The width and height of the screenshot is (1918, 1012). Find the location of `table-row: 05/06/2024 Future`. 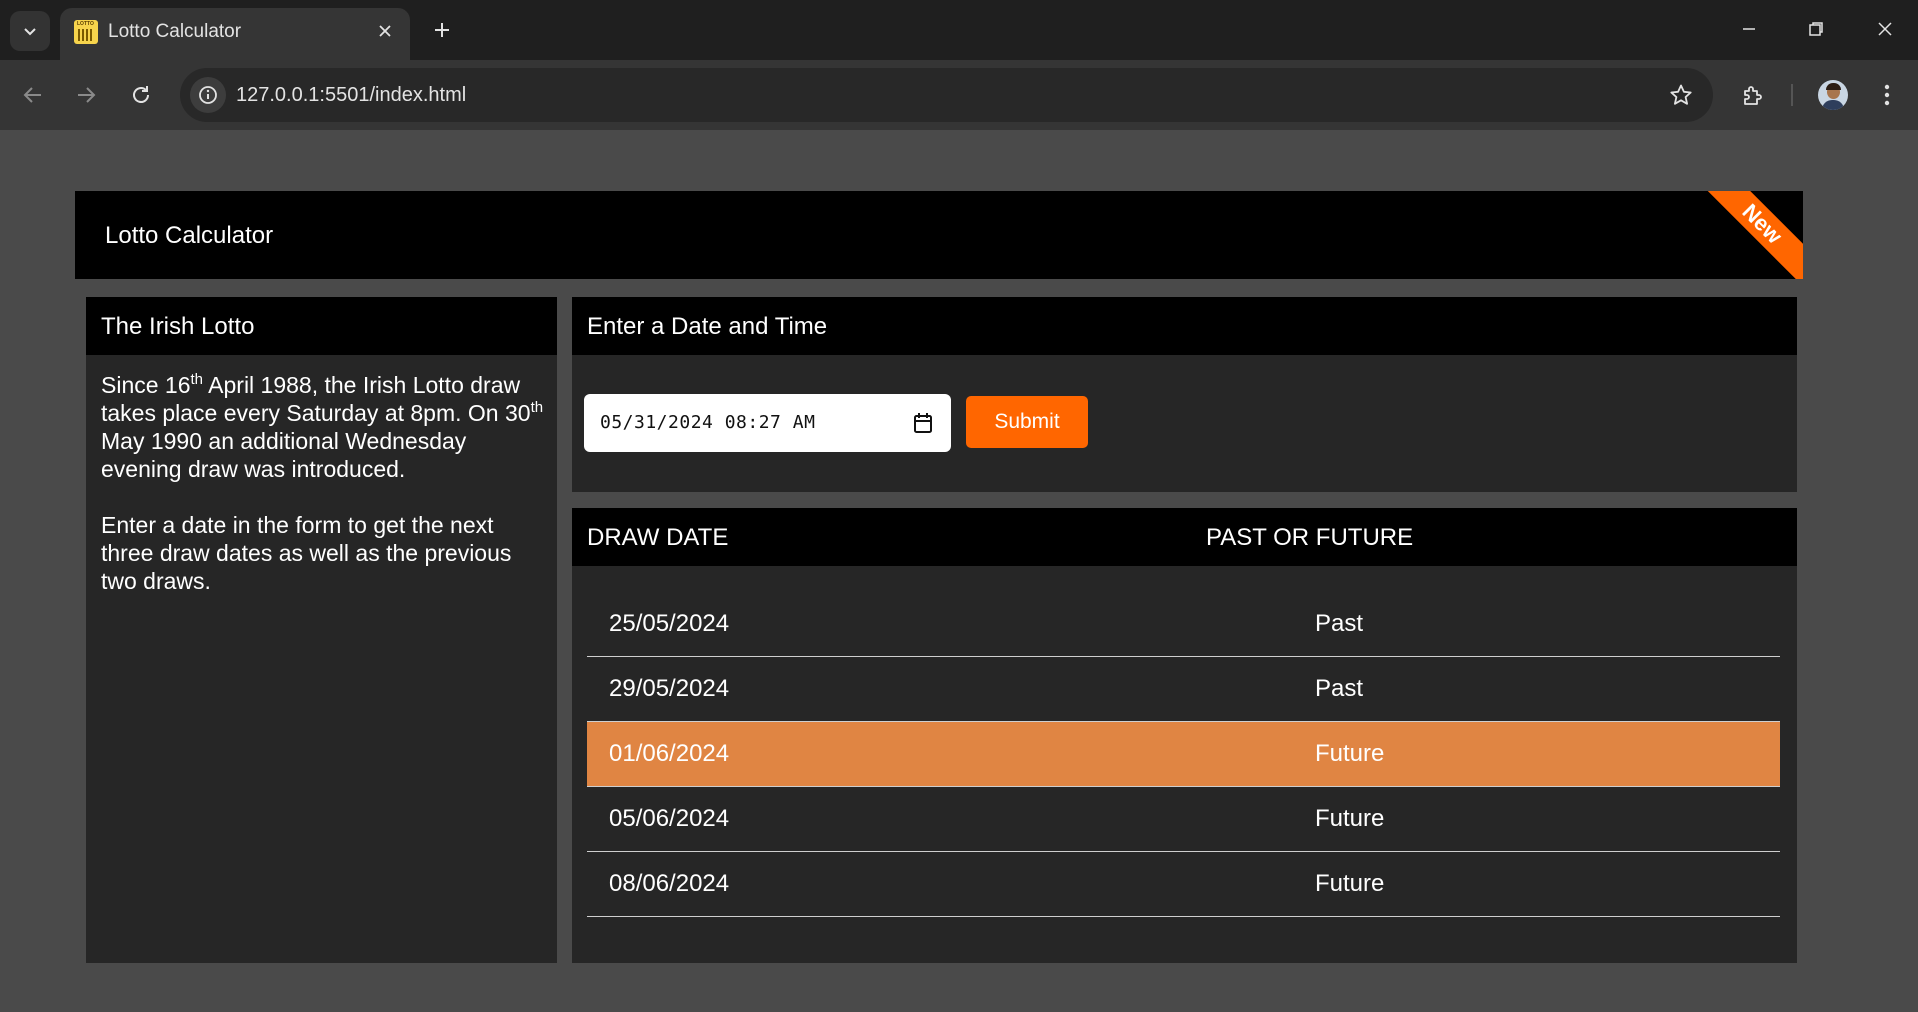

table-row: 05/06/2024 Future is located at coordinates (1183, 819).